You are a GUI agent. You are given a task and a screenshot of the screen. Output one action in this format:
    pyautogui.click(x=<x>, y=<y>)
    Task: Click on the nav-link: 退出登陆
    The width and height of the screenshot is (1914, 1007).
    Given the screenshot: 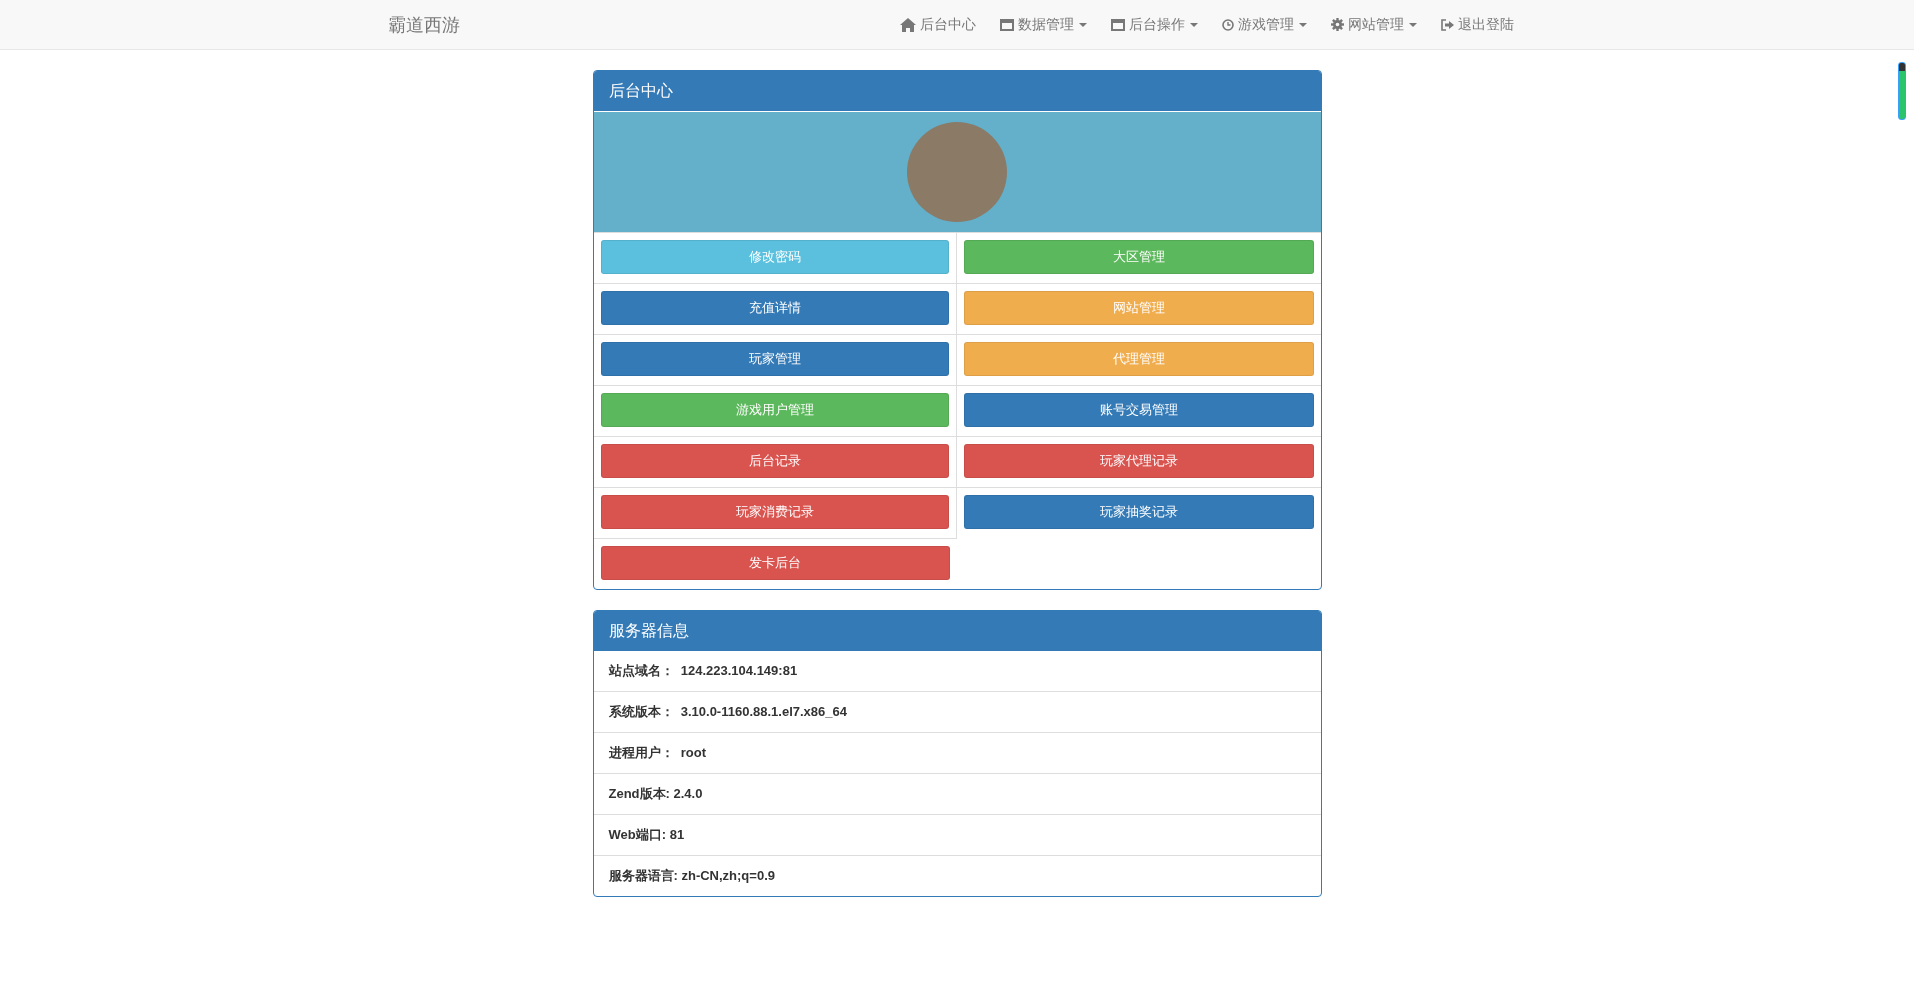 What is the action you would take?
    pyautogui.click(x=1477, y=24)
    